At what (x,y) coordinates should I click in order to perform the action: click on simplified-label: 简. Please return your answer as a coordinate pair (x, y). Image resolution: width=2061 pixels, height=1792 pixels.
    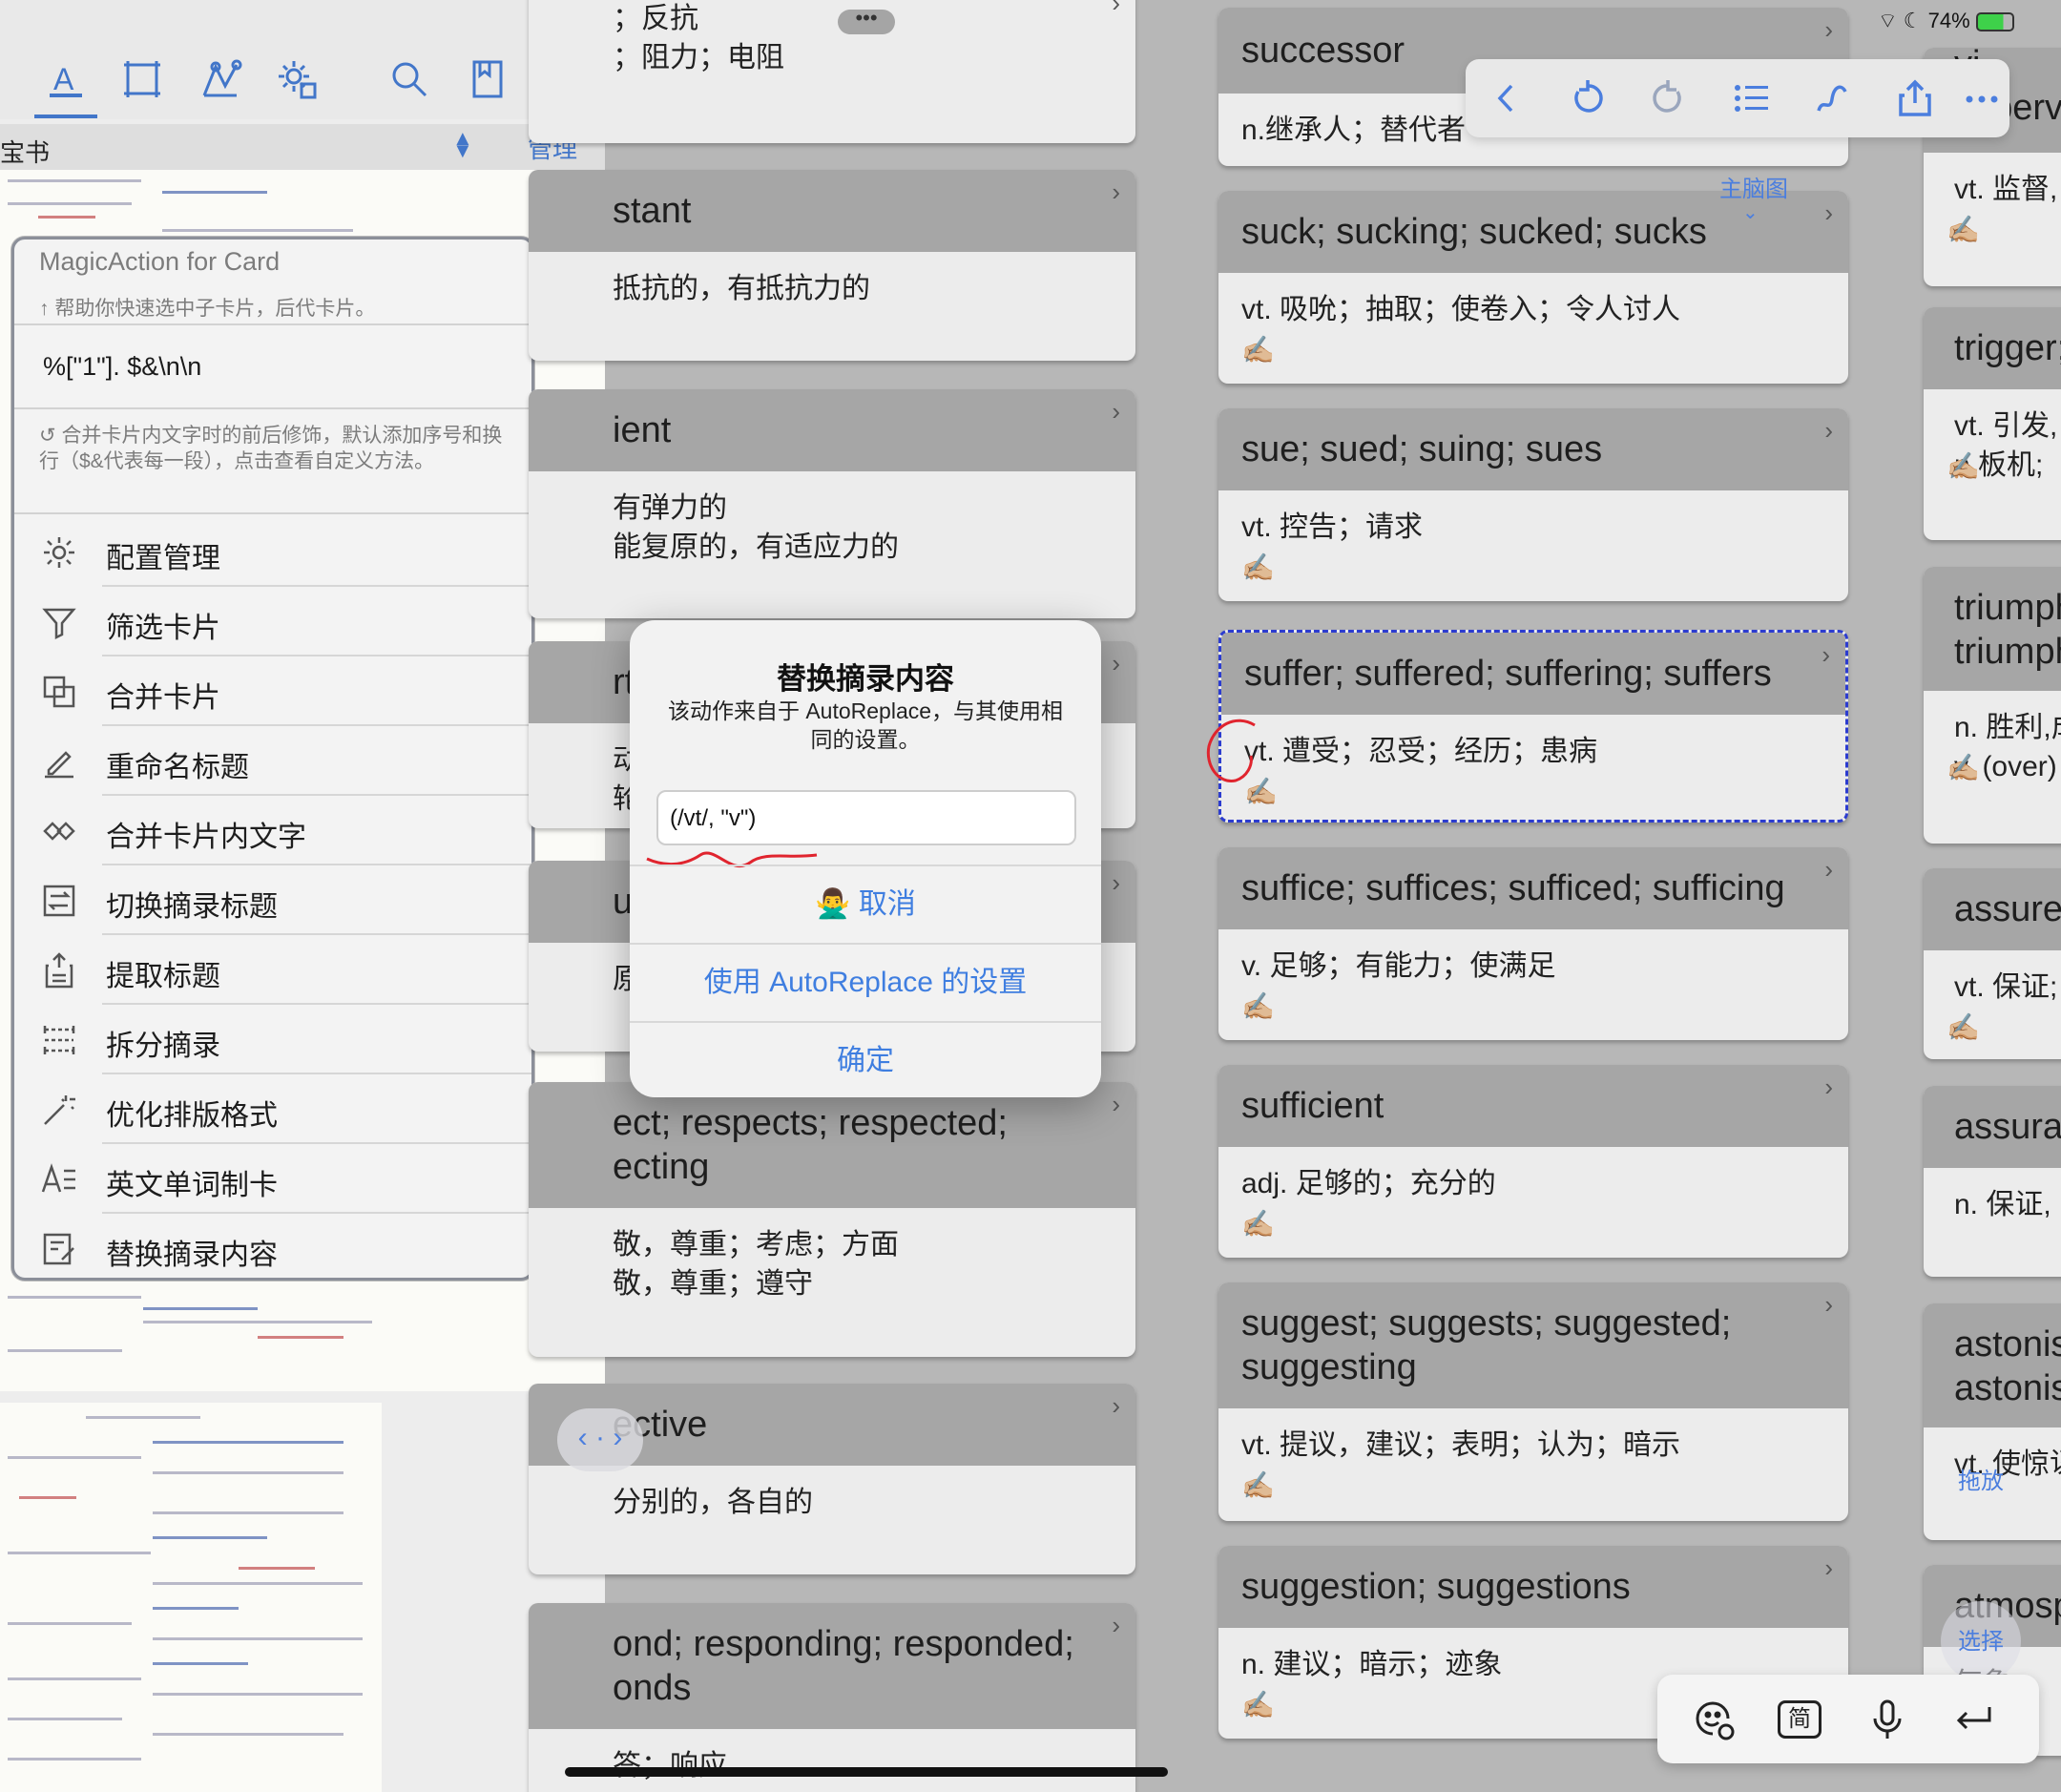
    Looking at the image, I should click on (1800, 1719).